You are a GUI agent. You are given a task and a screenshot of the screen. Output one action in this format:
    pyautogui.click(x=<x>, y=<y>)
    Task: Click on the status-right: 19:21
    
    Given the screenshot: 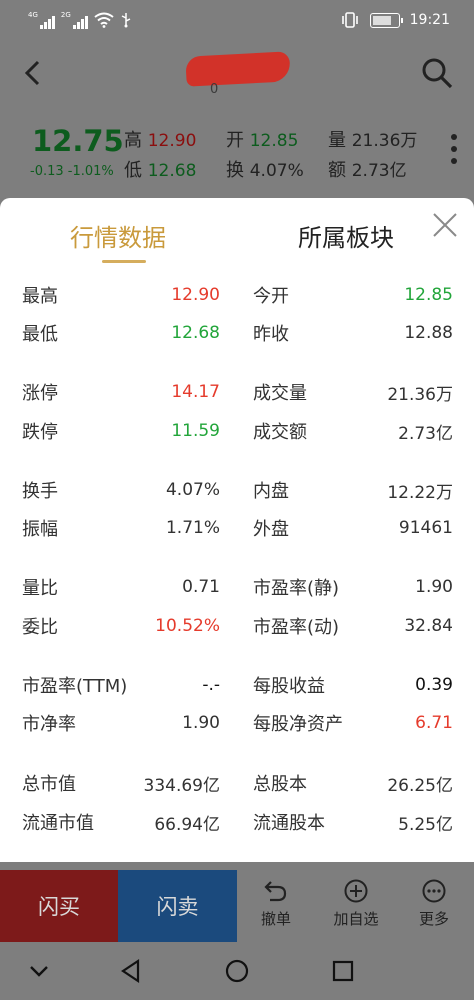 What is the action you would take?
    pyautogui.click(x=395, y=20)
    